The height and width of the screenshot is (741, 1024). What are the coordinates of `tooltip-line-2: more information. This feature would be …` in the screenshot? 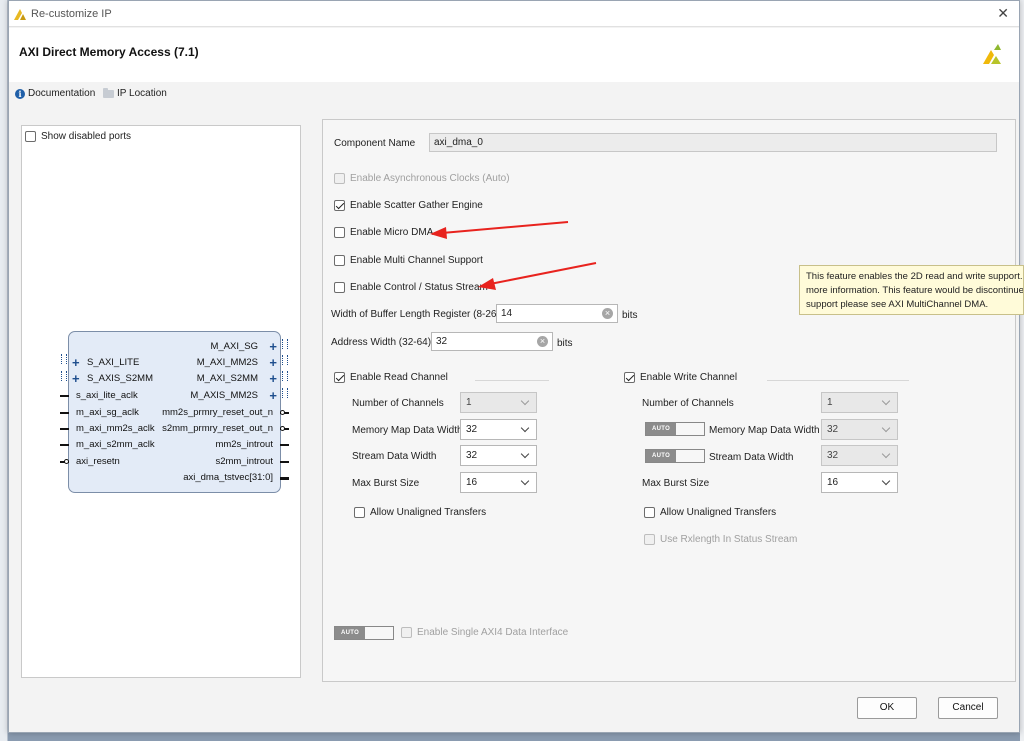 It's located at (915, 290).